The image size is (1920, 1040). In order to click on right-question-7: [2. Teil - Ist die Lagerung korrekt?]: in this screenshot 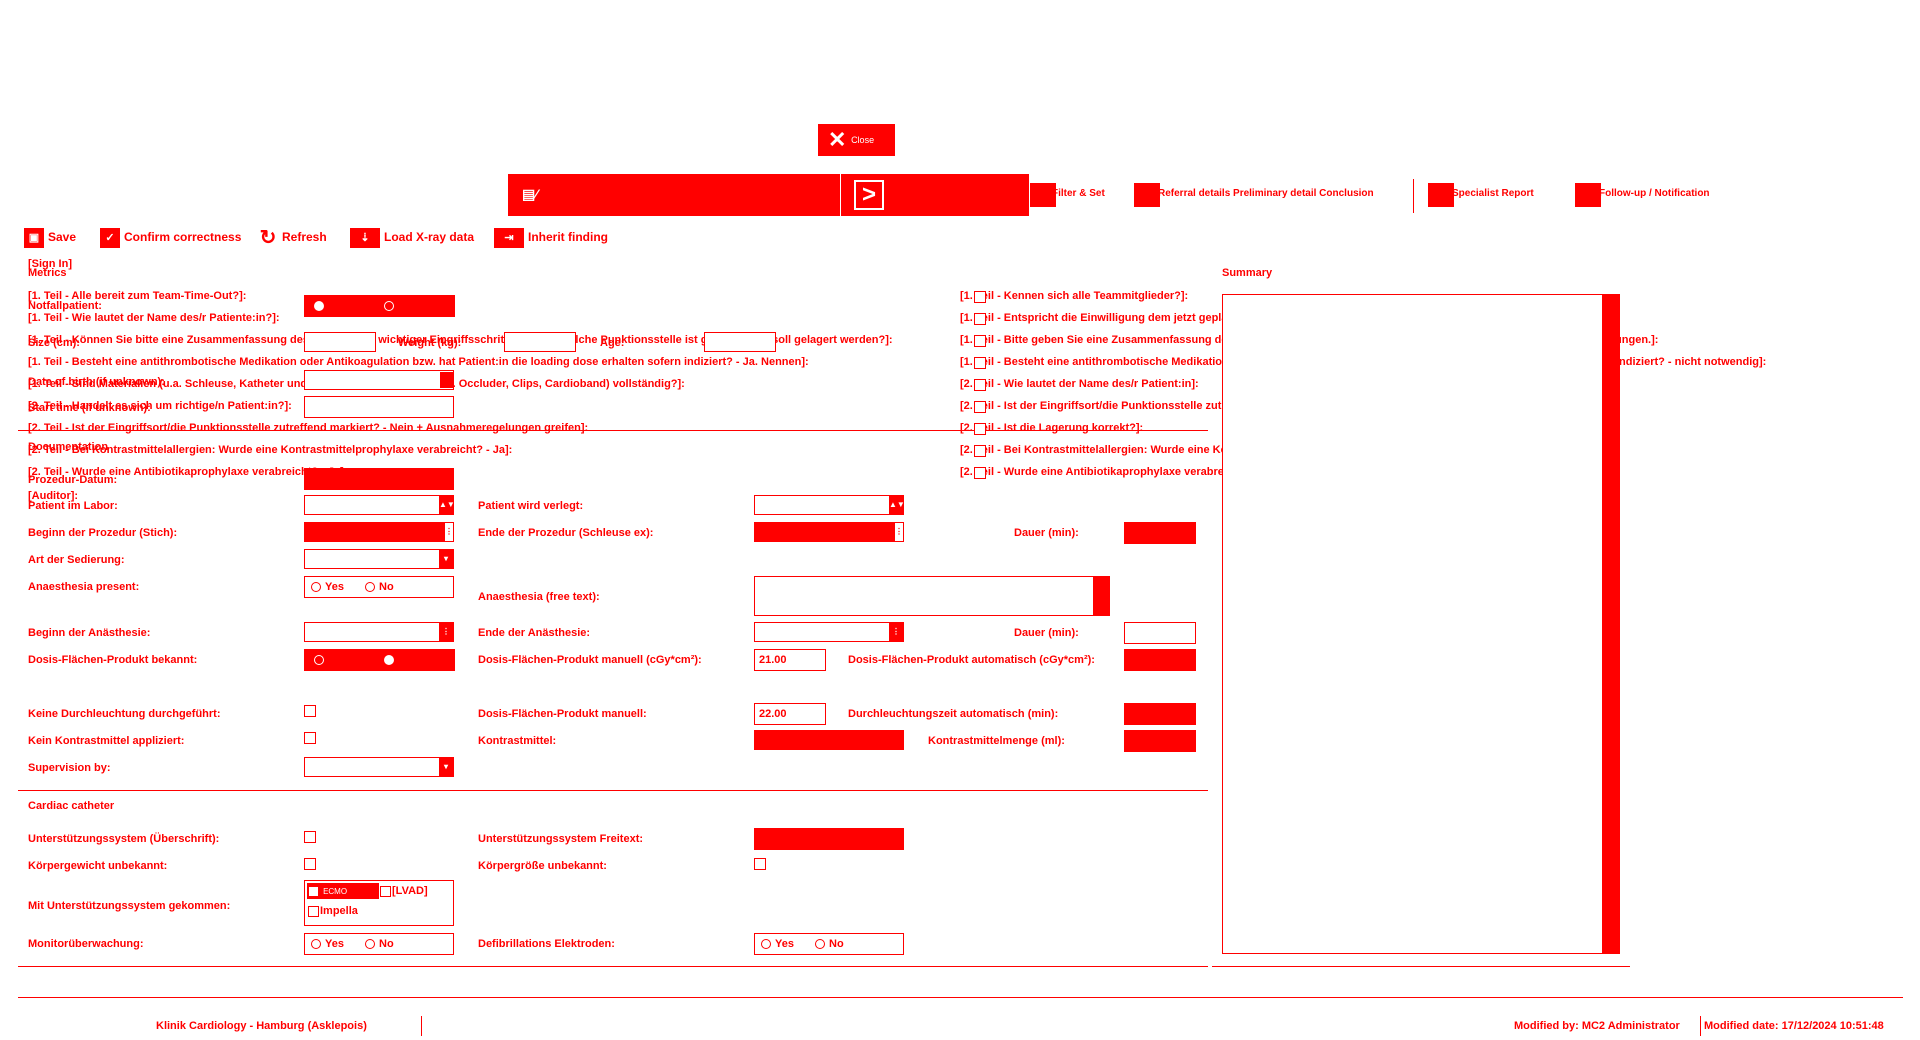, I will do `click(1052, 428)`.